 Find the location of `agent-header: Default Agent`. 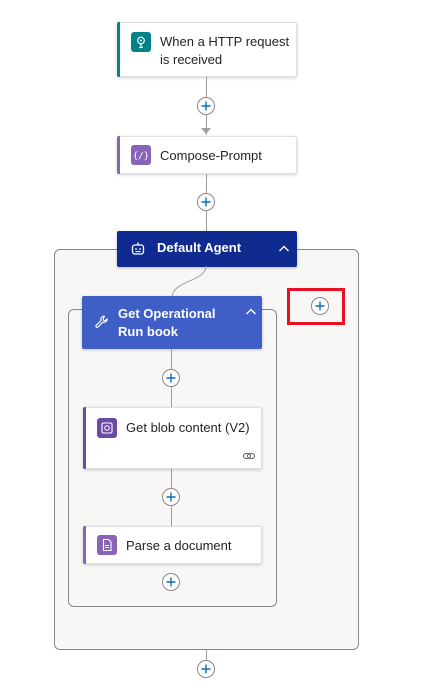

agent-header: Default Agent is located at coordinates (207, 249).